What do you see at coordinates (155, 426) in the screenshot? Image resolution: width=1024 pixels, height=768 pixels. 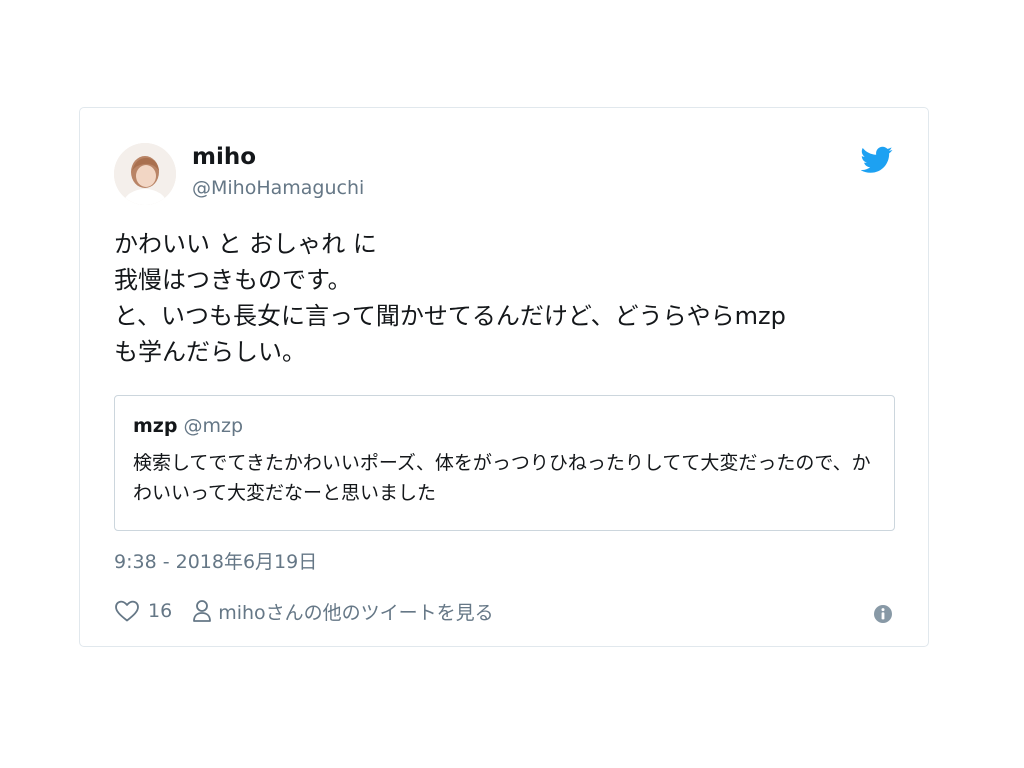 I see `quoted-author-name: mzp` at bounding box center [155, 426].